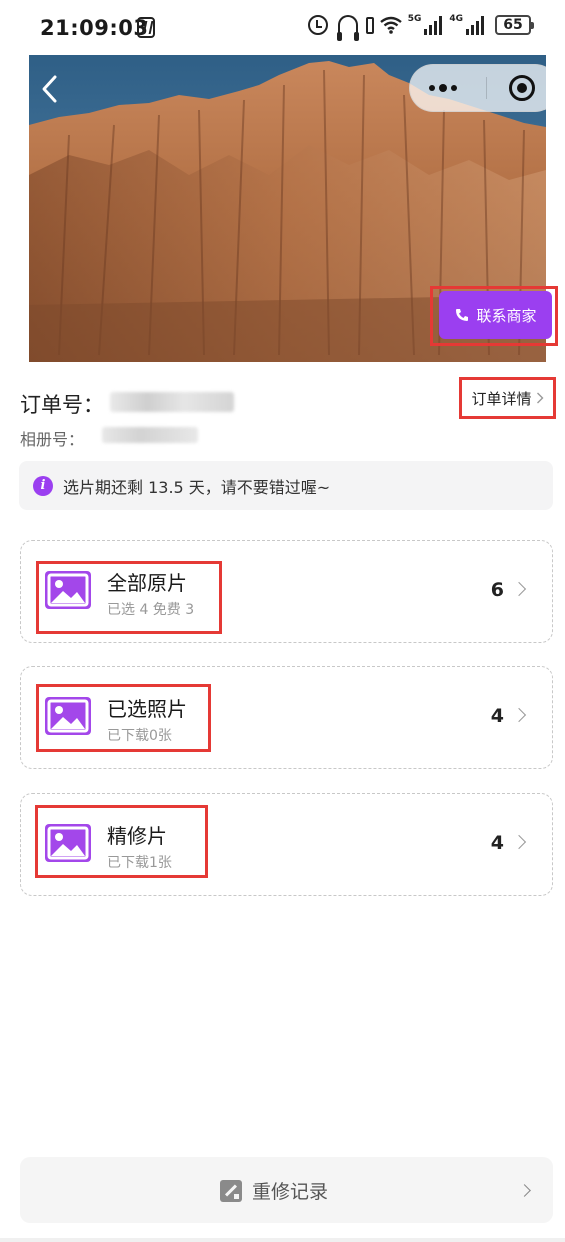  Describe the element at coordinates (497, 590) in the screenshot. I see `card-count: 6` at that location.